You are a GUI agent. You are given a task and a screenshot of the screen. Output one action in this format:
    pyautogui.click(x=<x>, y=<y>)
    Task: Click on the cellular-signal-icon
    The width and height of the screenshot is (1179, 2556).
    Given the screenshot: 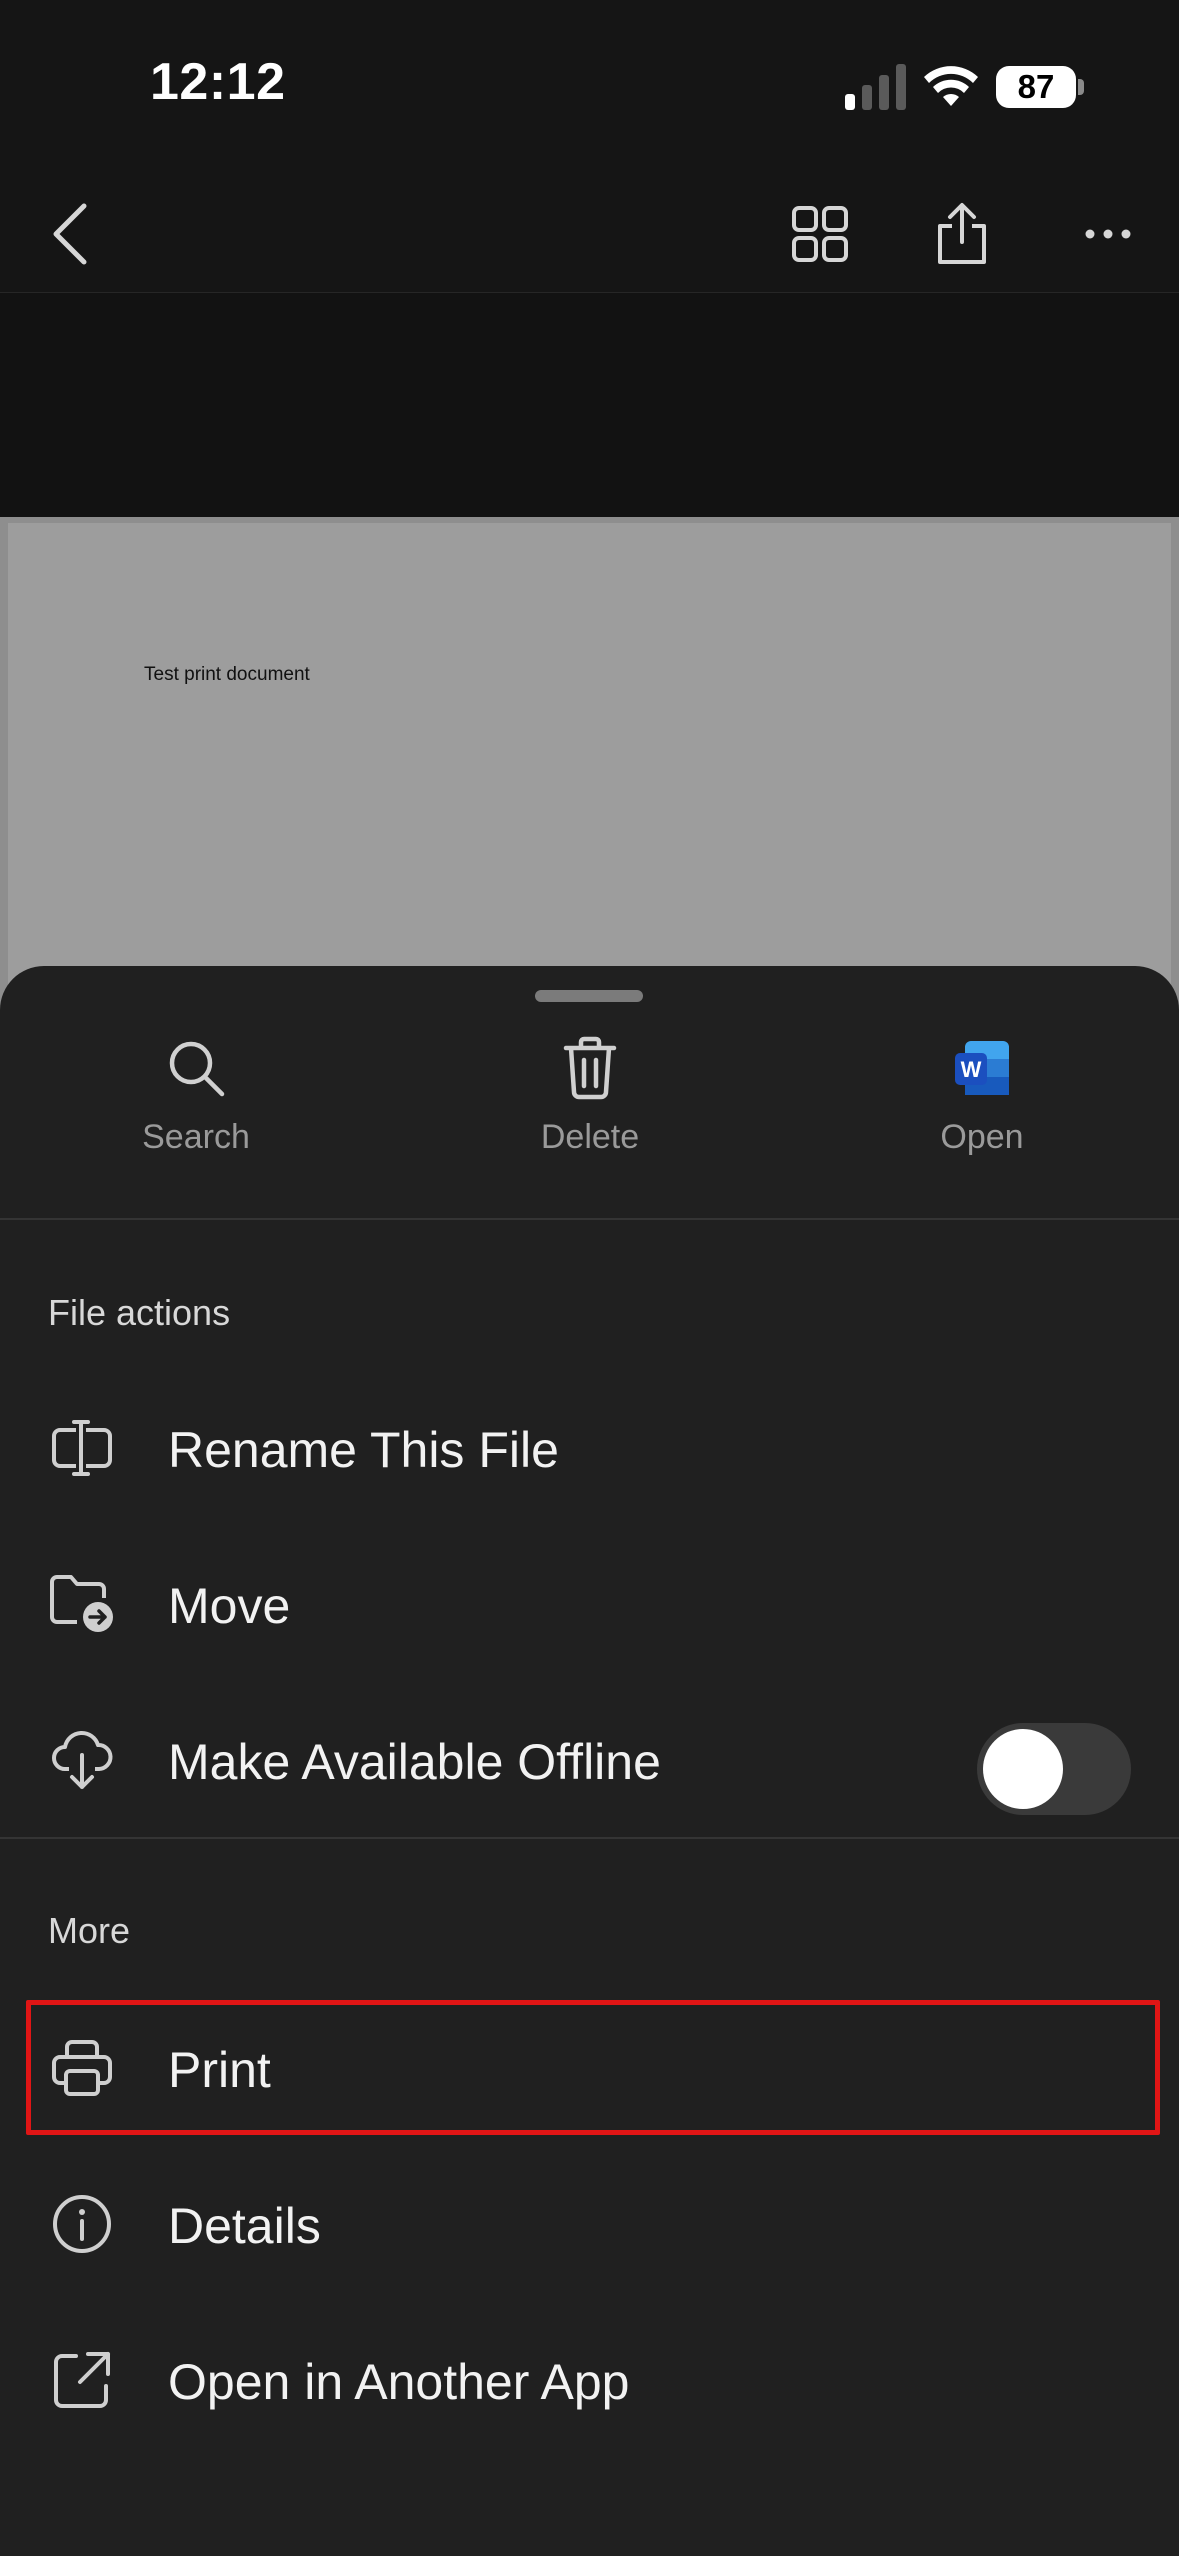 What is the action you would take?
    pyautogui.click(x=875, y=87)
    